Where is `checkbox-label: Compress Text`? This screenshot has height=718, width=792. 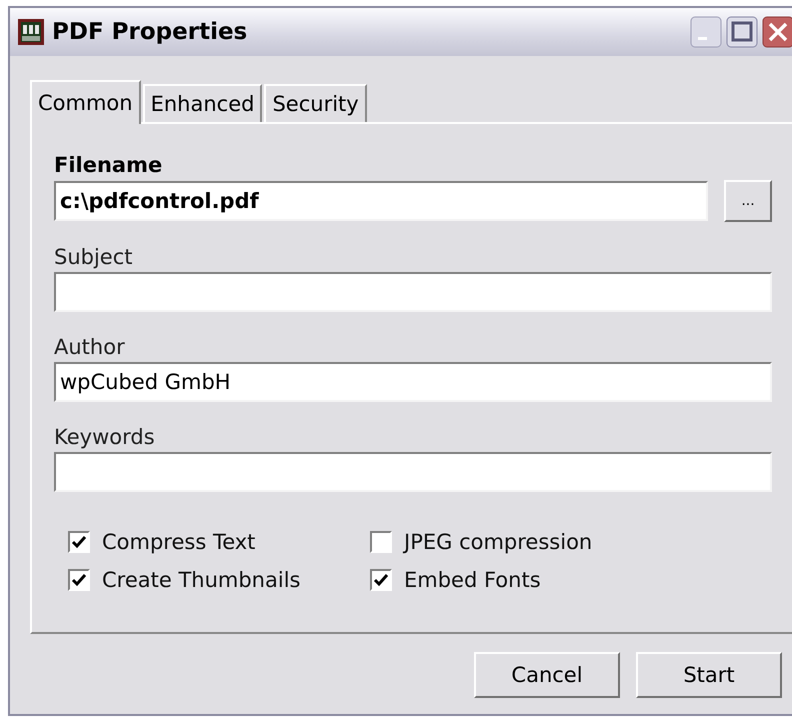
checkbox-label: Compress Text is located at coordinates (179, 542).